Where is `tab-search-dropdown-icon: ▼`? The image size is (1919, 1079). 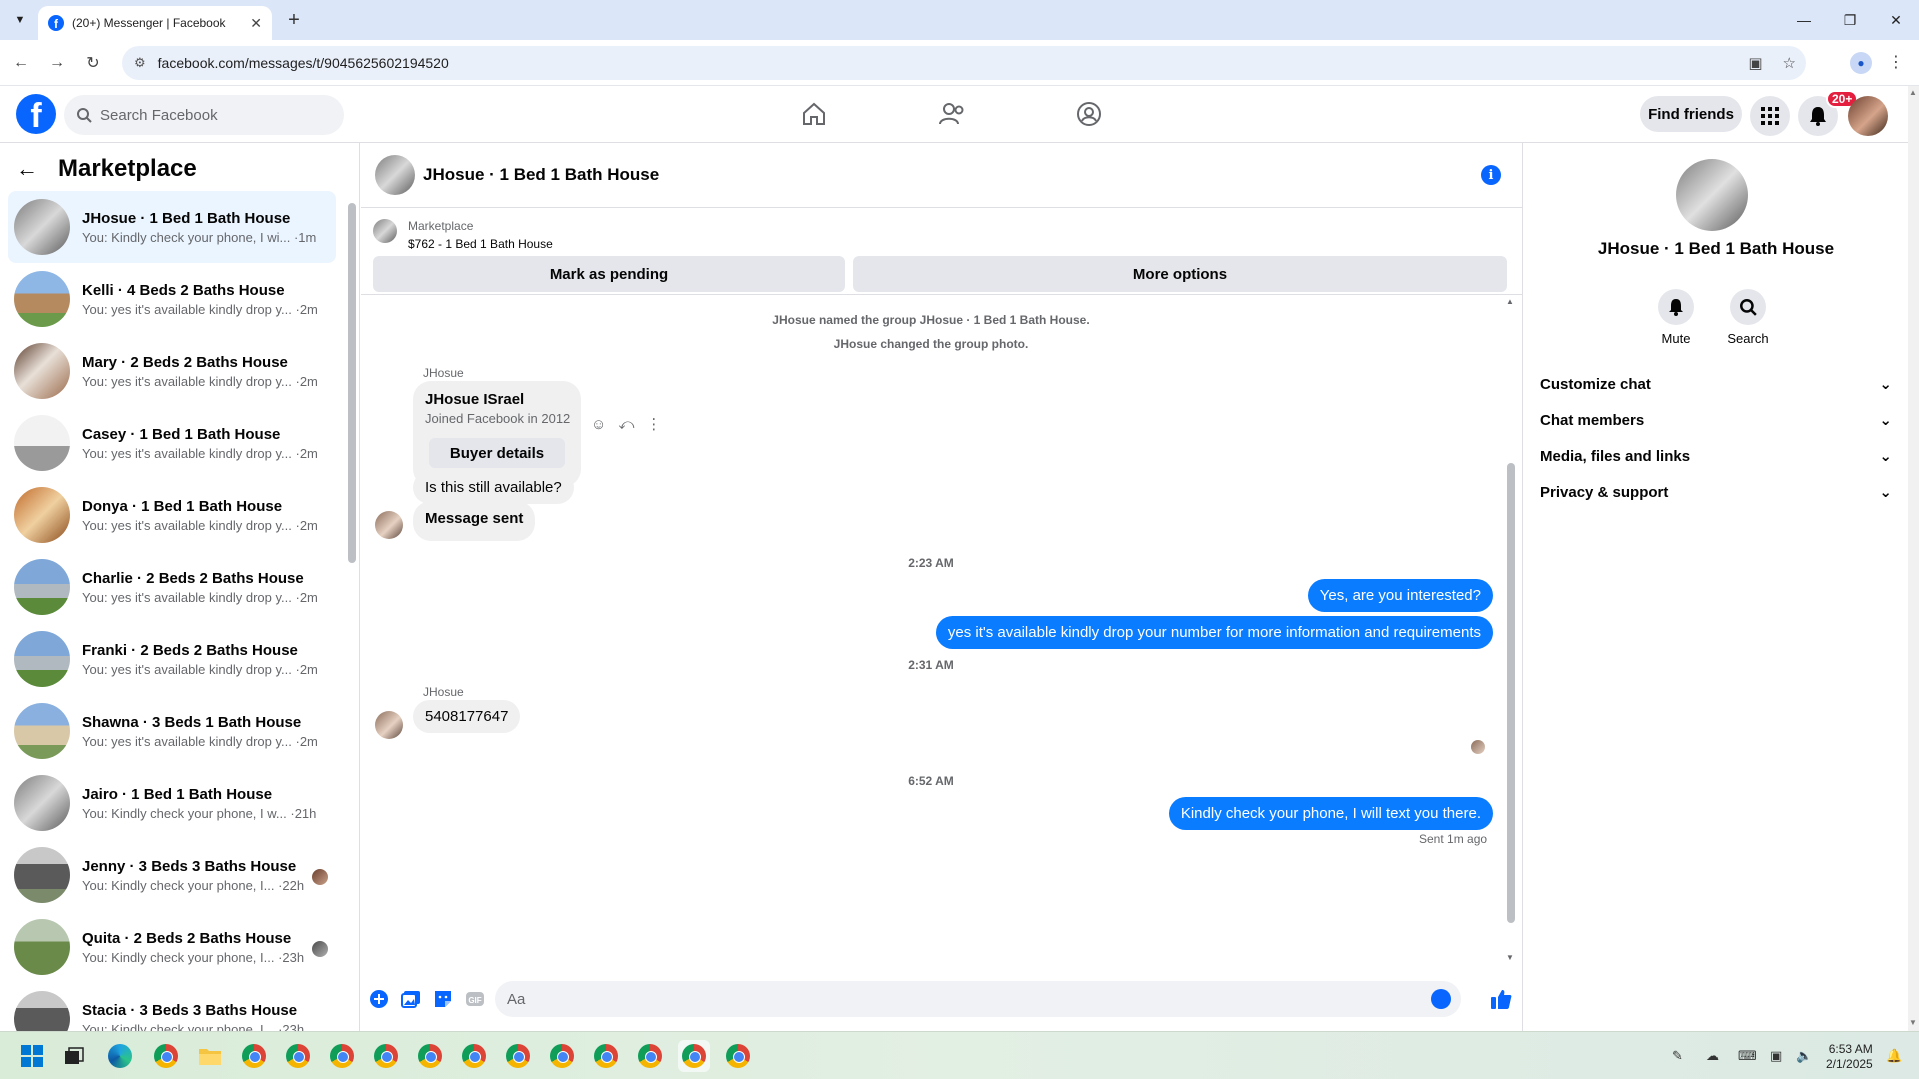
tab-search-dropdown-icon: ▼ is located at coordinates (20, 20).